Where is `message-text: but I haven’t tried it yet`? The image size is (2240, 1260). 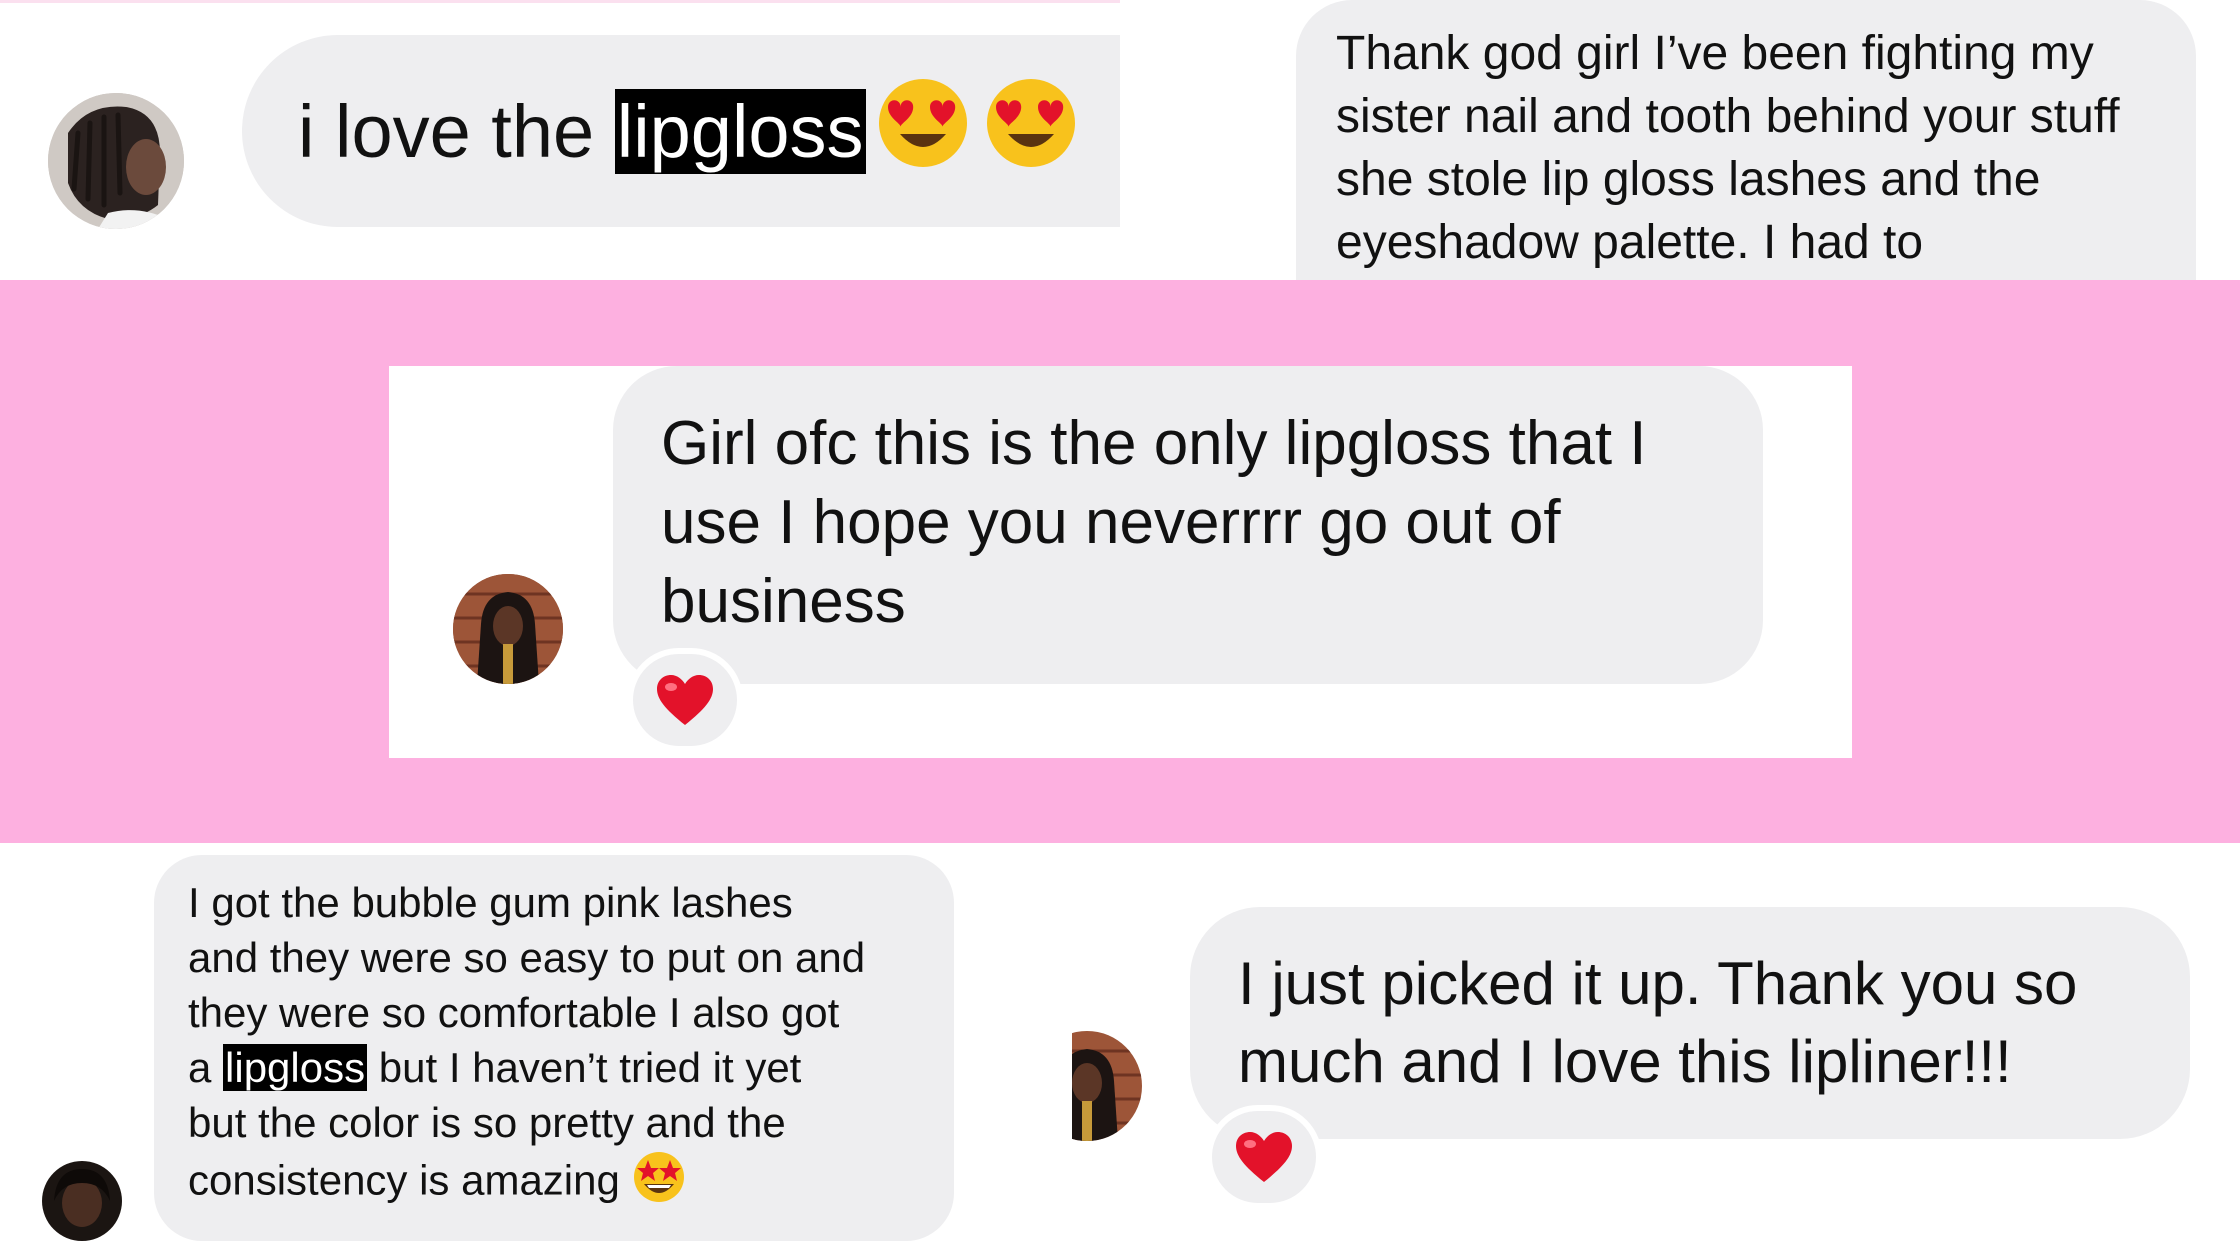
message-text: but I haven’t tried it yet is located at coordinates (584, 1067).